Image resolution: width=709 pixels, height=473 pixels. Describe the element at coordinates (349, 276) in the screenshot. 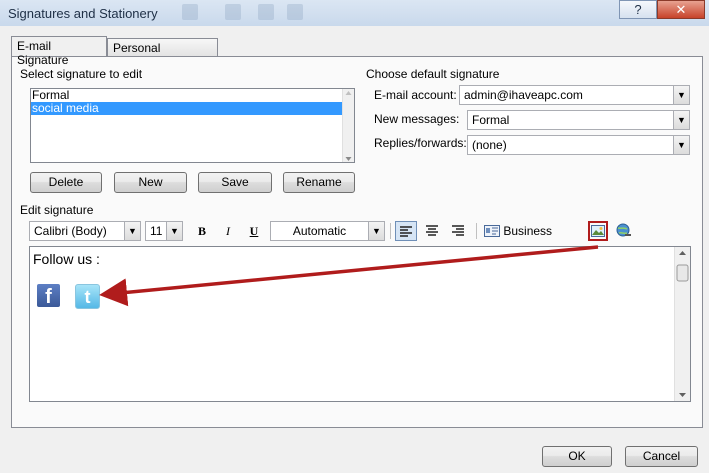

I see `annotation-arrow` at that location.